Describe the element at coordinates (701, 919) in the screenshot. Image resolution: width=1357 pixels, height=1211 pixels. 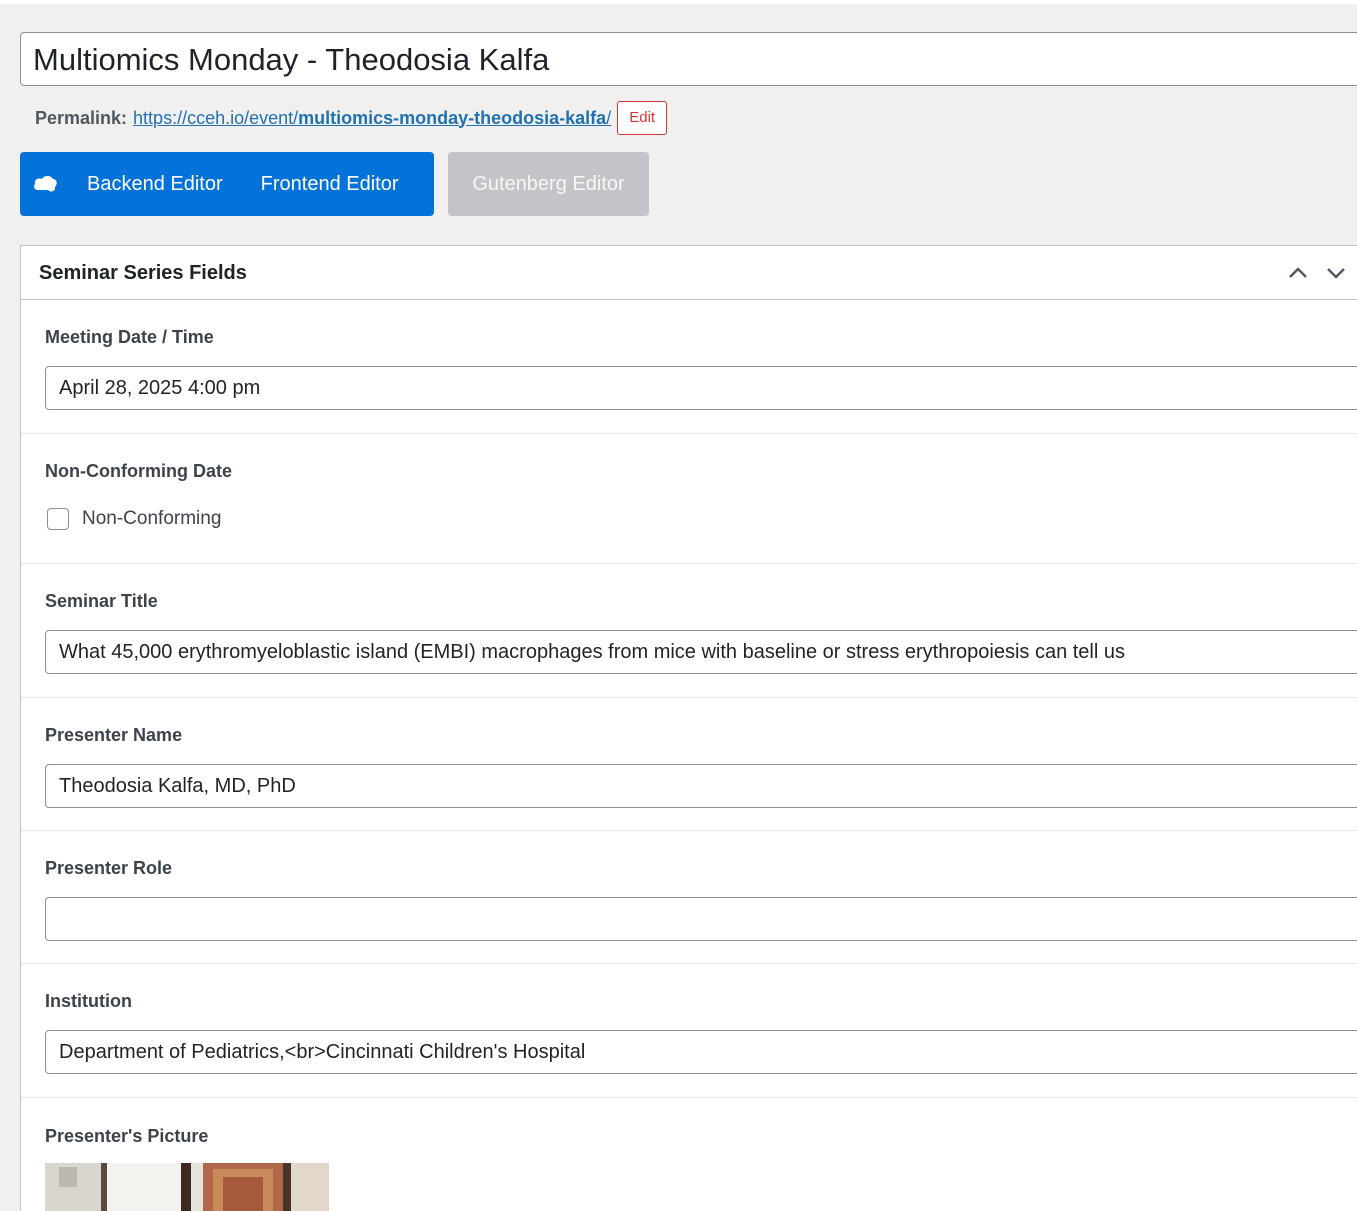
I see `presenter-role-input` at that location.